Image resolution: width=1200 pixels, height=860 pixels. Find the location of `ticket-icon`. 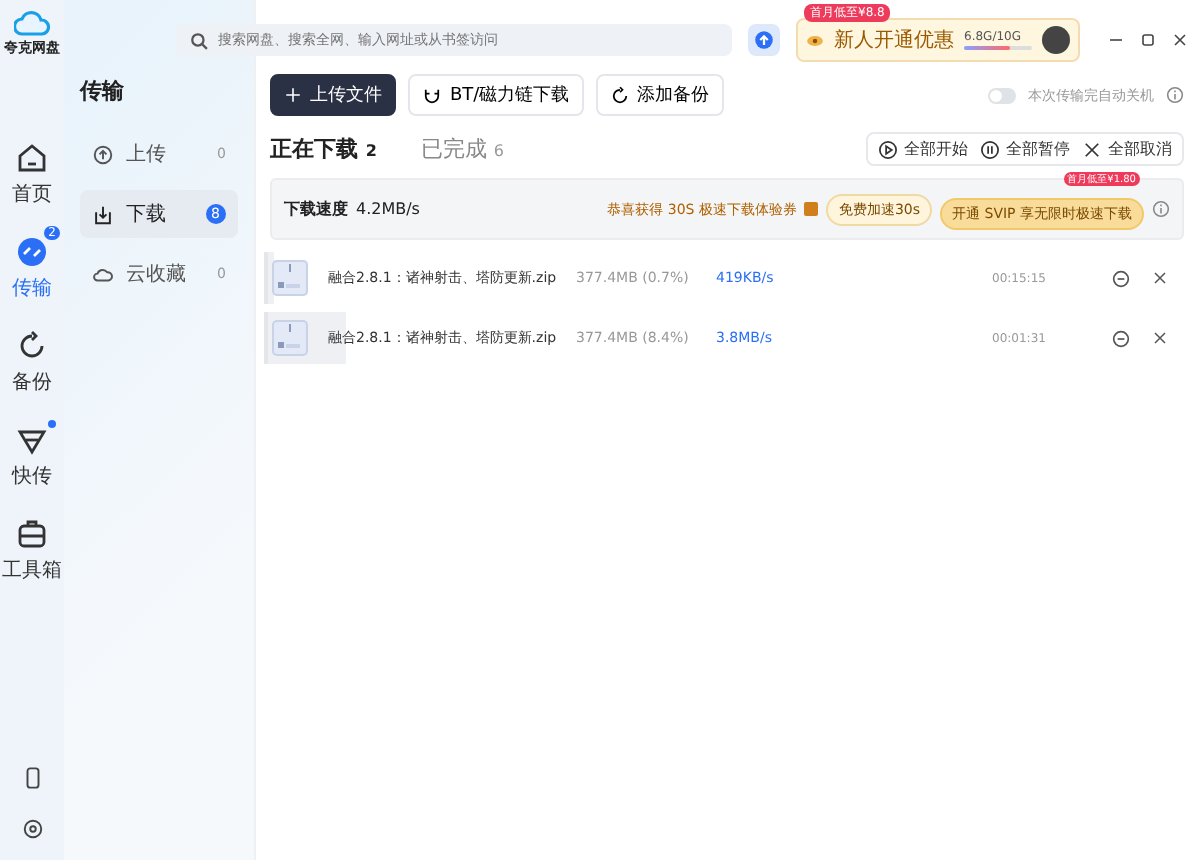

ticket-icon is located at coordinates (811, 209).